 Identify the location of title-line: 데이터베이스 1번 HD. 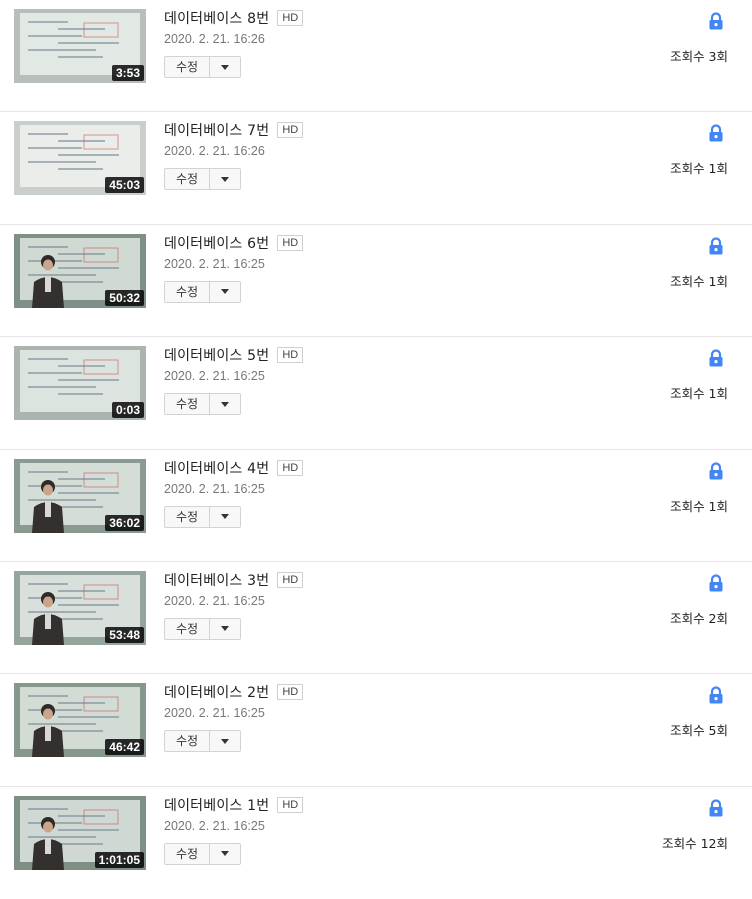
(234, 805).